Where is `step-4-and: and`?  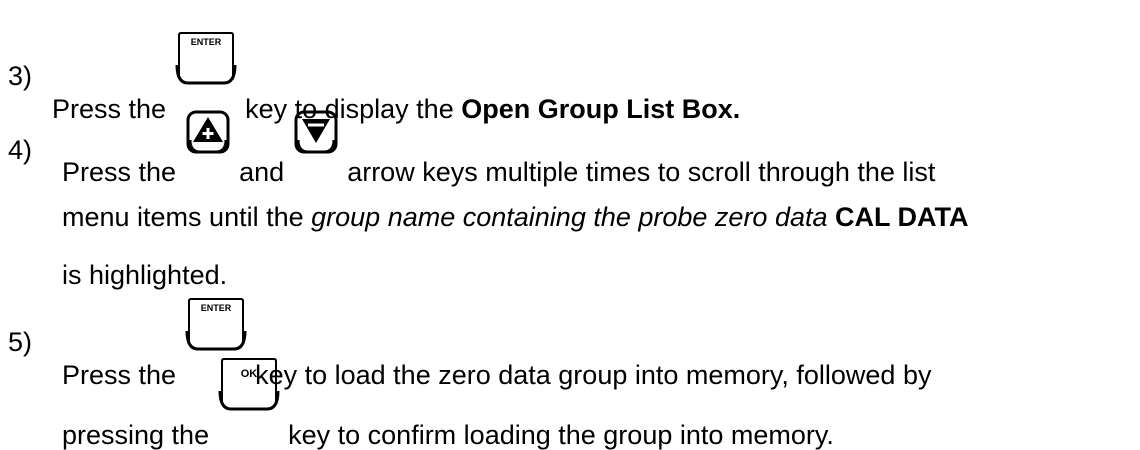 step-4-and: and is located at coordinates (262, 172).